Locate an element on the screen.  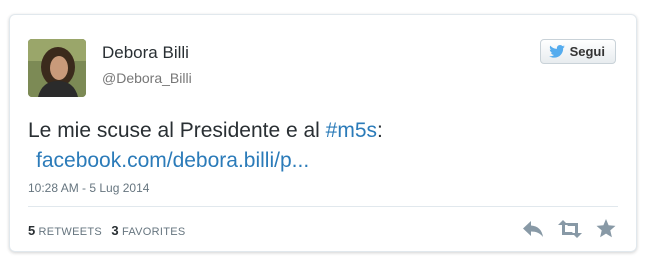
tweet-stats: 5 RETWEETS 3 FAVORITES is located at coordinates (110, 230).